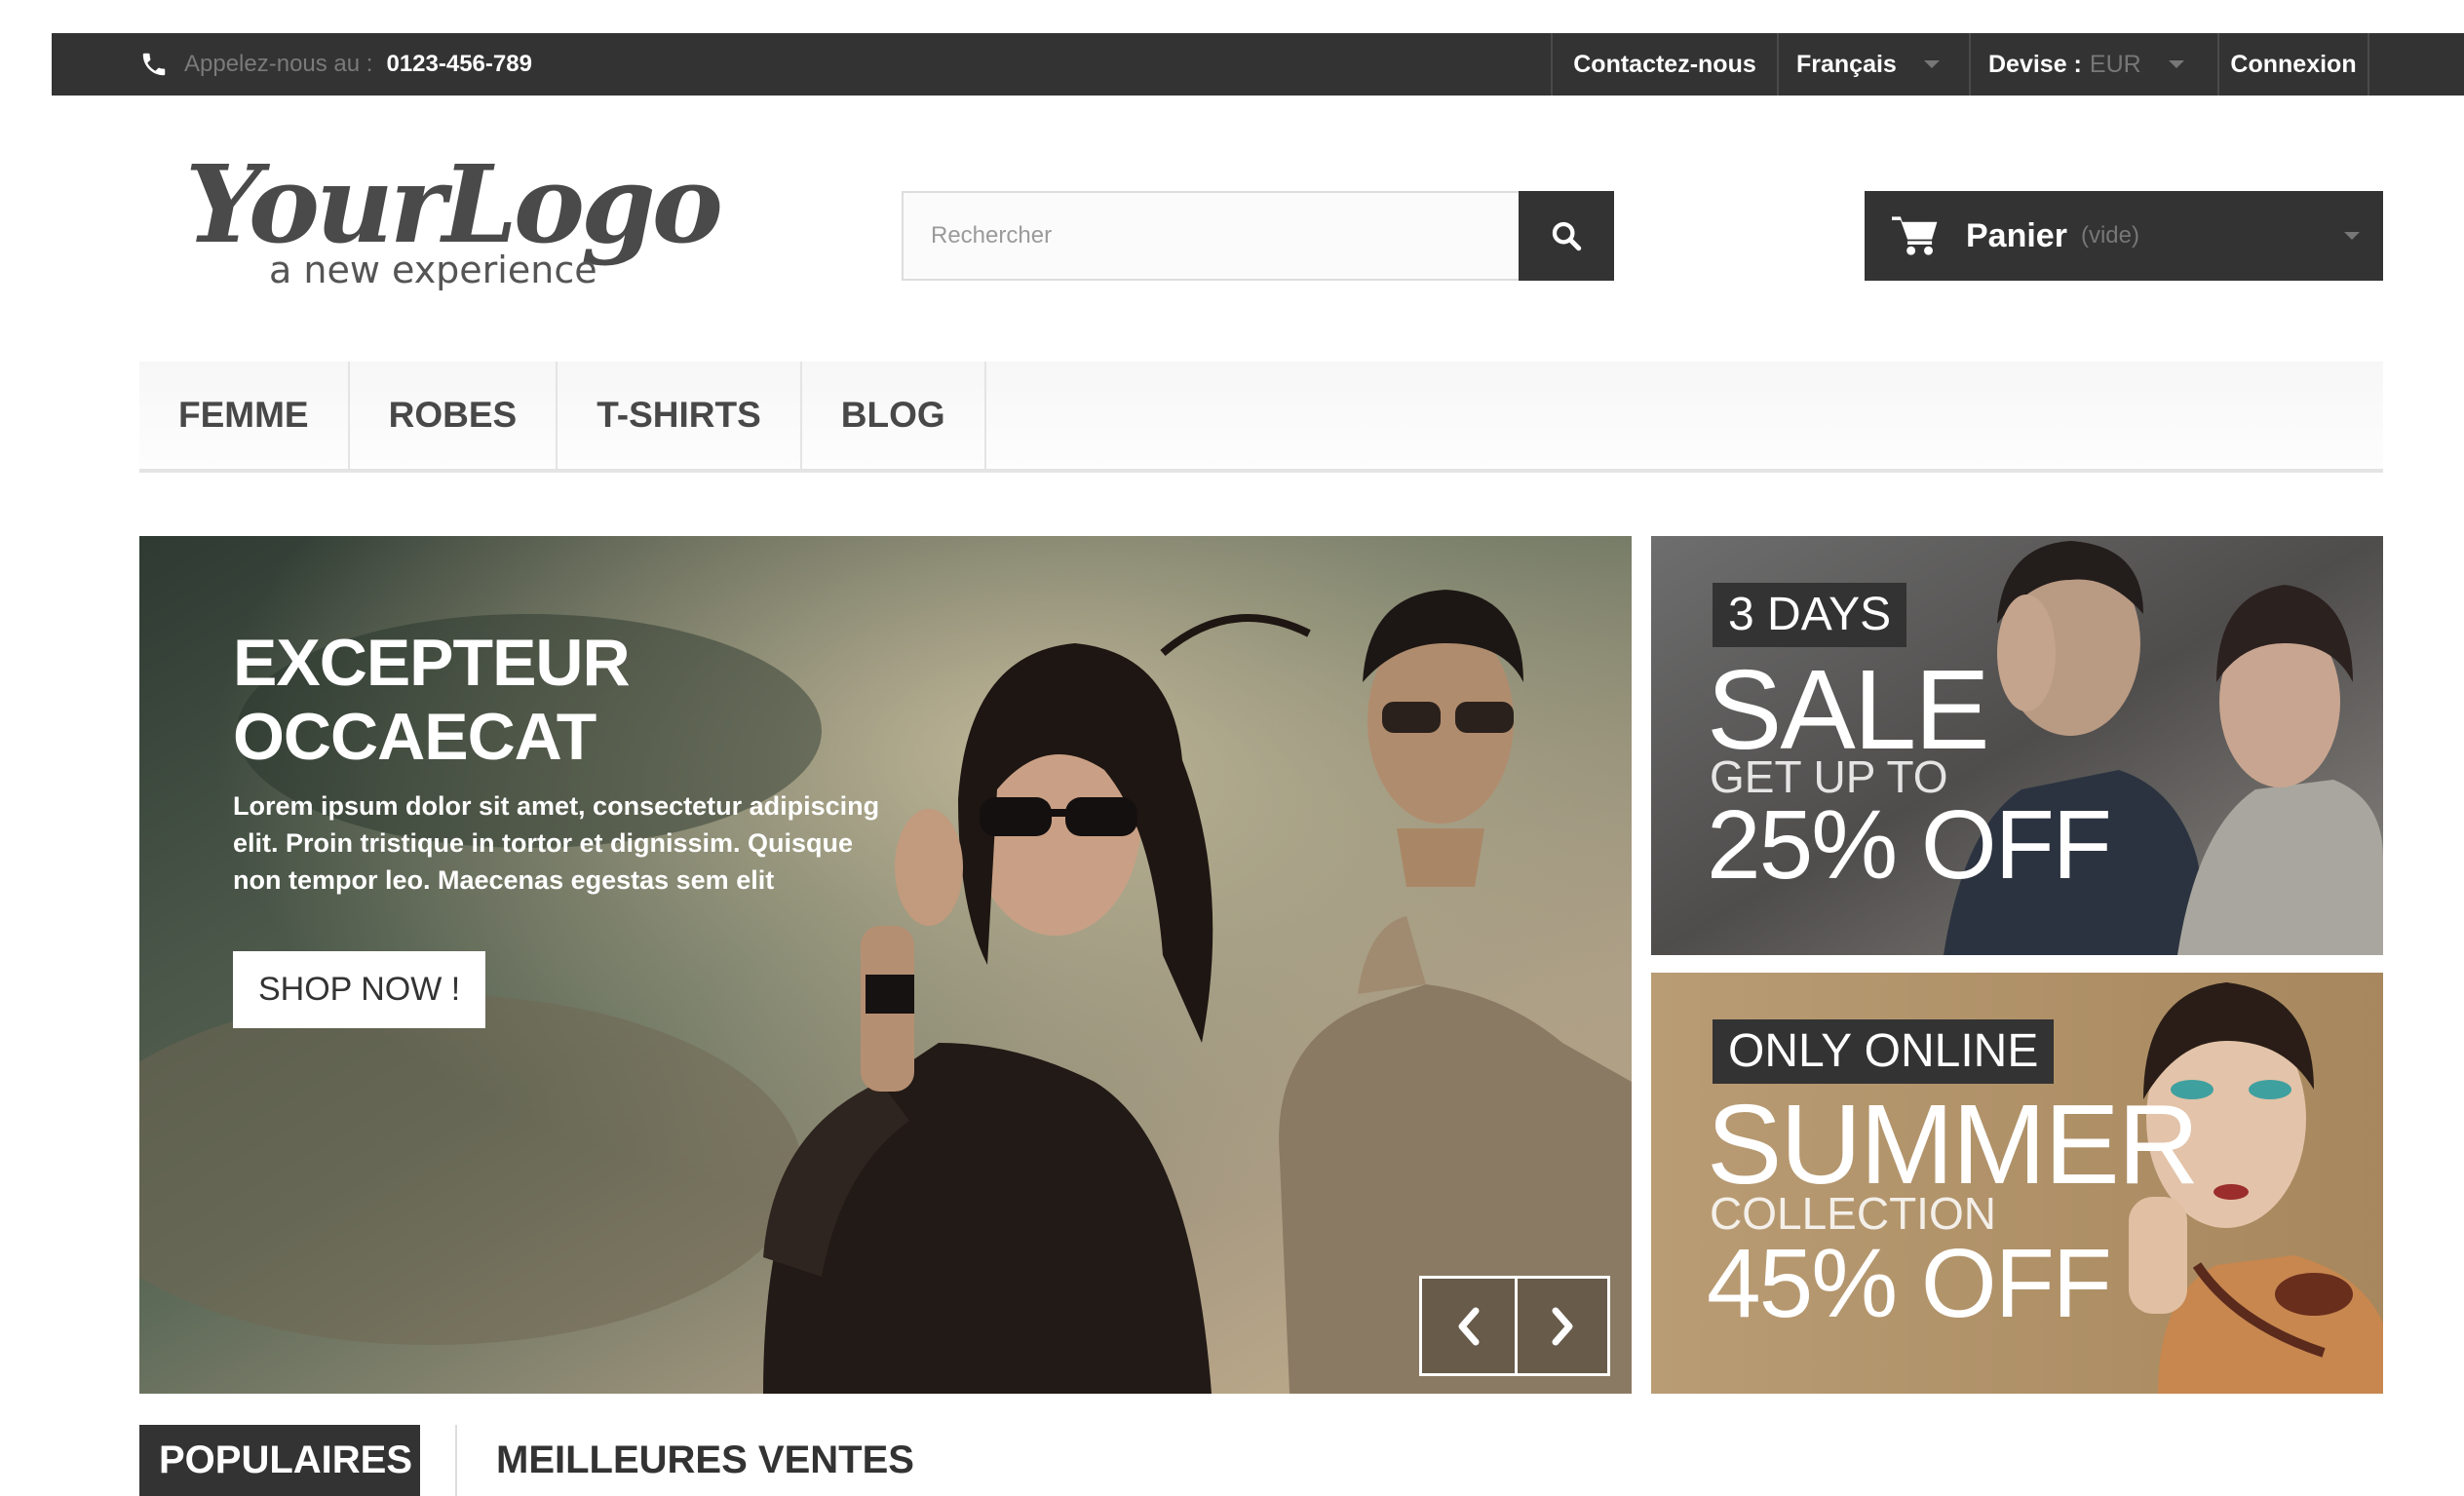 The image size is (2464, 1496). I want to click on site-logo: YourLogo a new experience, so click(458, 219).